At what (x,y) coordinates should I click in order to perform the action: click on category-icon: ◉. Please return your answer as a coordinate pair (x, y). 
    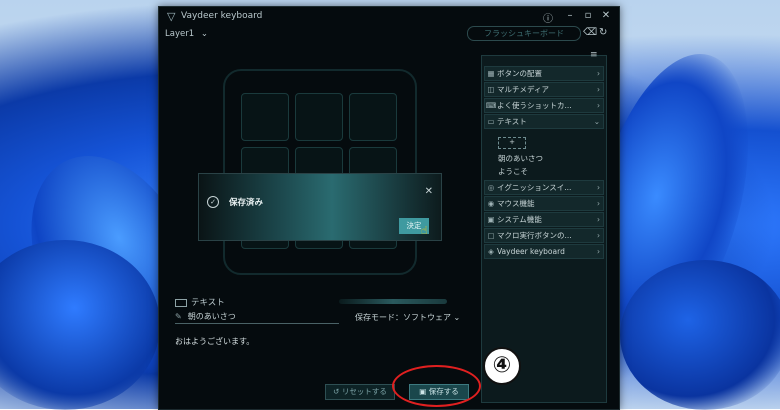
    Looking at the image, I should click on (491, 203).